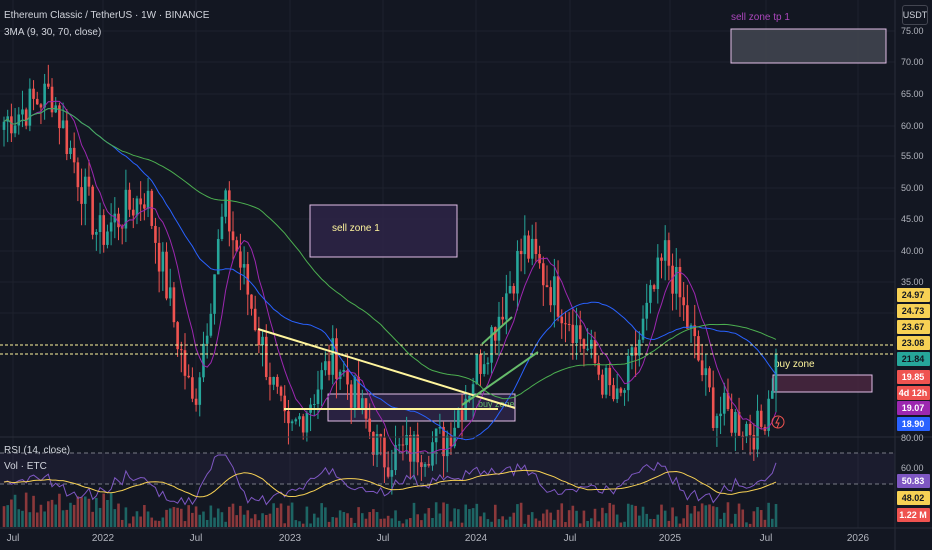  Describe the element at coordinates (912, 156) in the screenshot. I see `y-tick-label: 55.00` at that location.